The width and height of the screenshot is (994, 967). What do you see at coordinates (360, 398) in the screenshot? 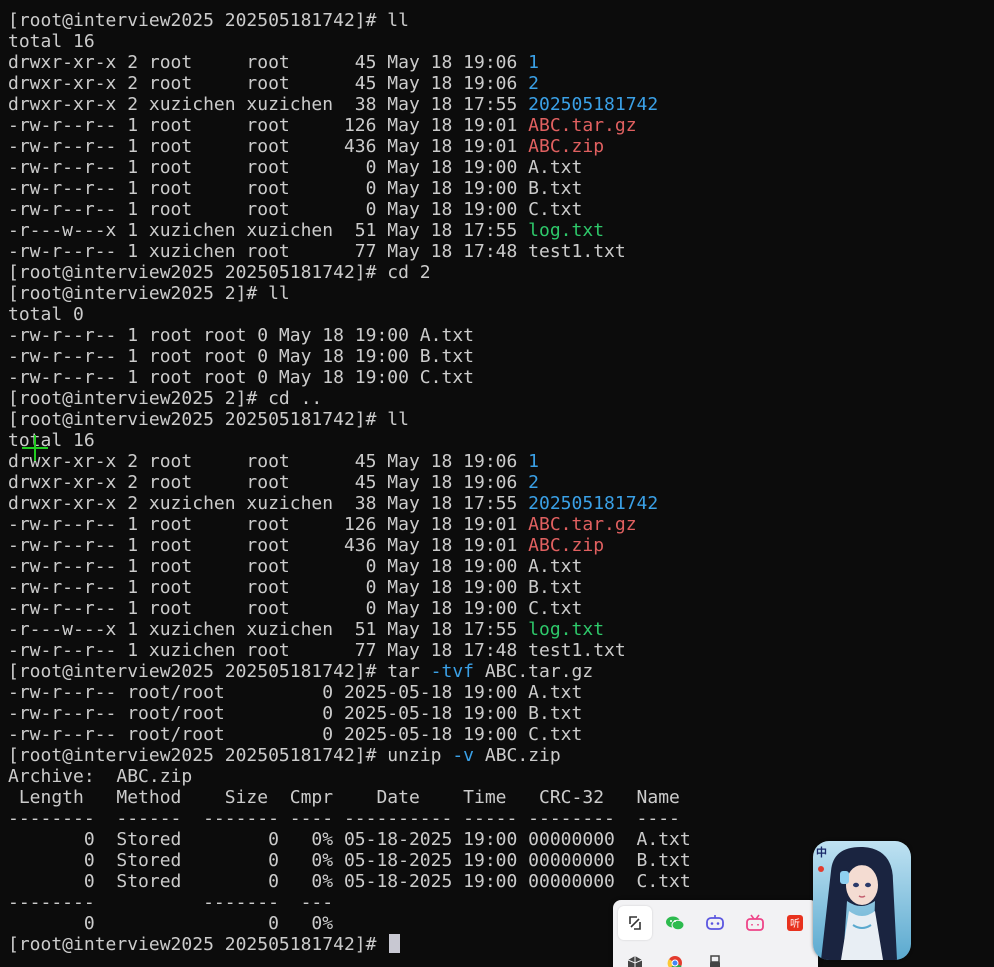
I see `terminal-line: [root@interview2025 2]# cd ..` at bounding box center [360, 398].